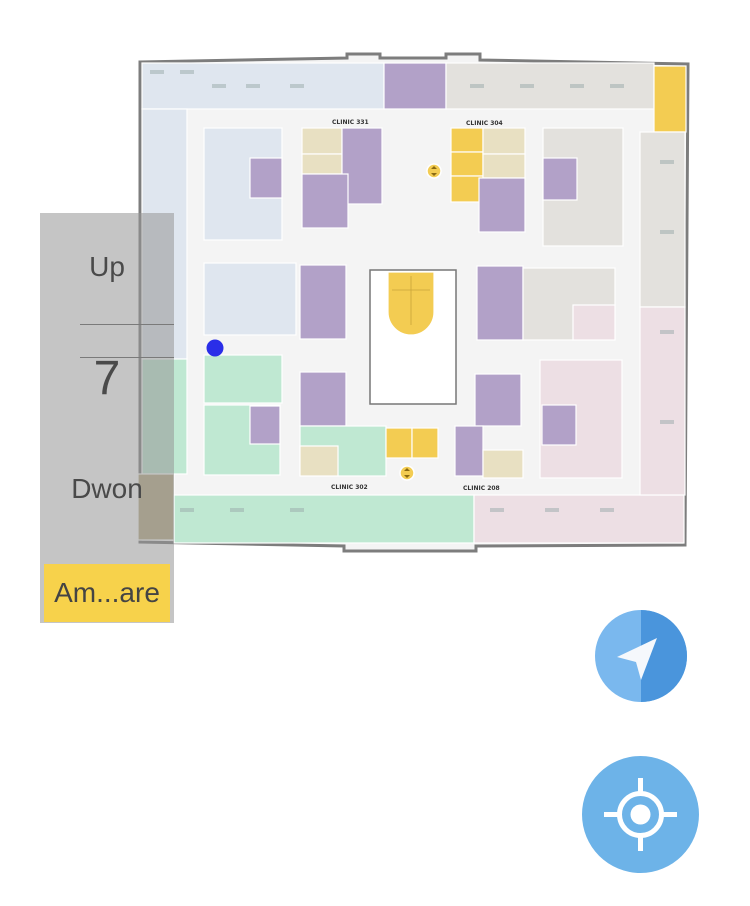 The image size is (750, 906). I want to click on waiting-w, so click(323, 302).